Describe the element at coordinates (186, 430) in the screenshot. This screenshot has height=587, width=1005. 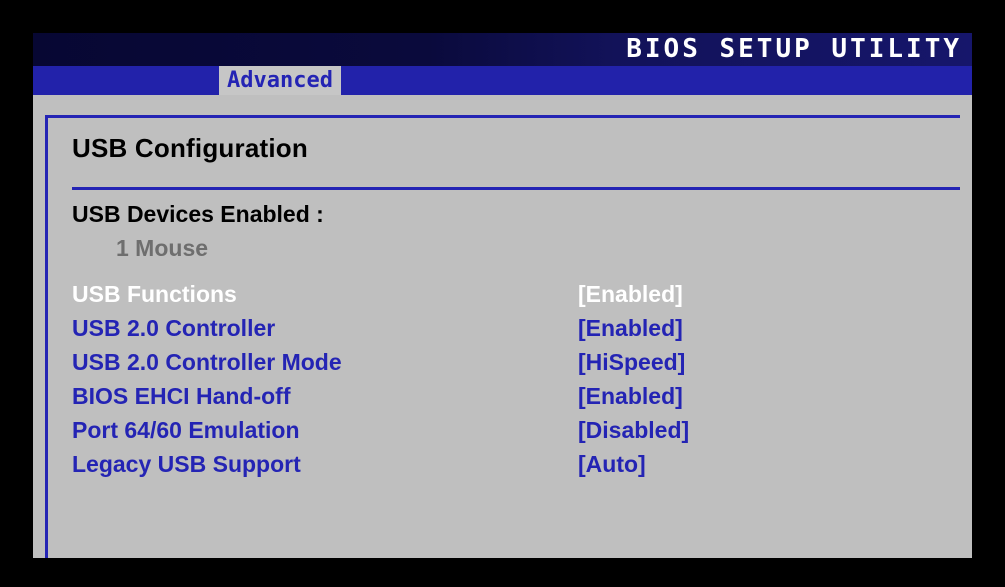
I see `setting-label: Port 64/60 Emulation` at that location.